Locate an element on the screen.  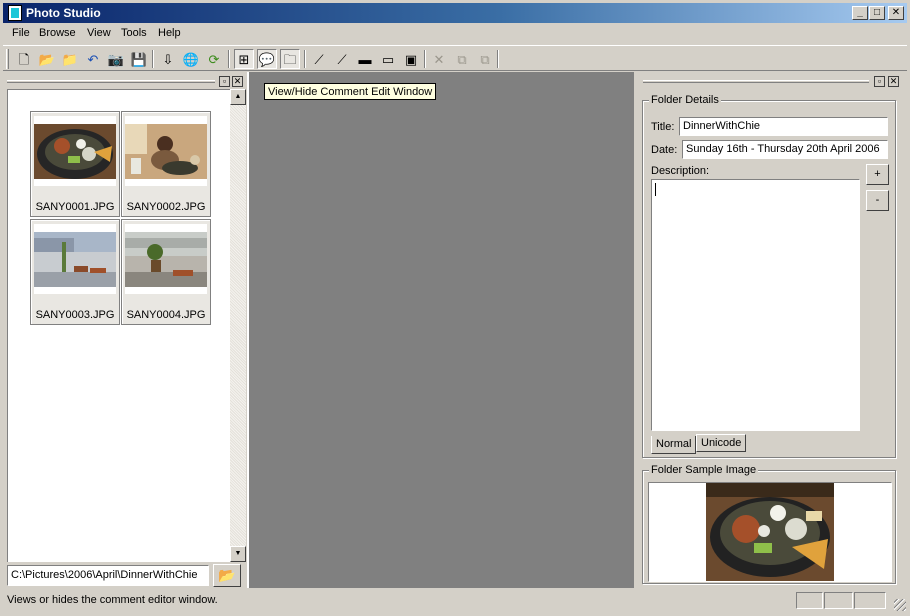
save-icon: 💾 is located at coordinates (139, 59).